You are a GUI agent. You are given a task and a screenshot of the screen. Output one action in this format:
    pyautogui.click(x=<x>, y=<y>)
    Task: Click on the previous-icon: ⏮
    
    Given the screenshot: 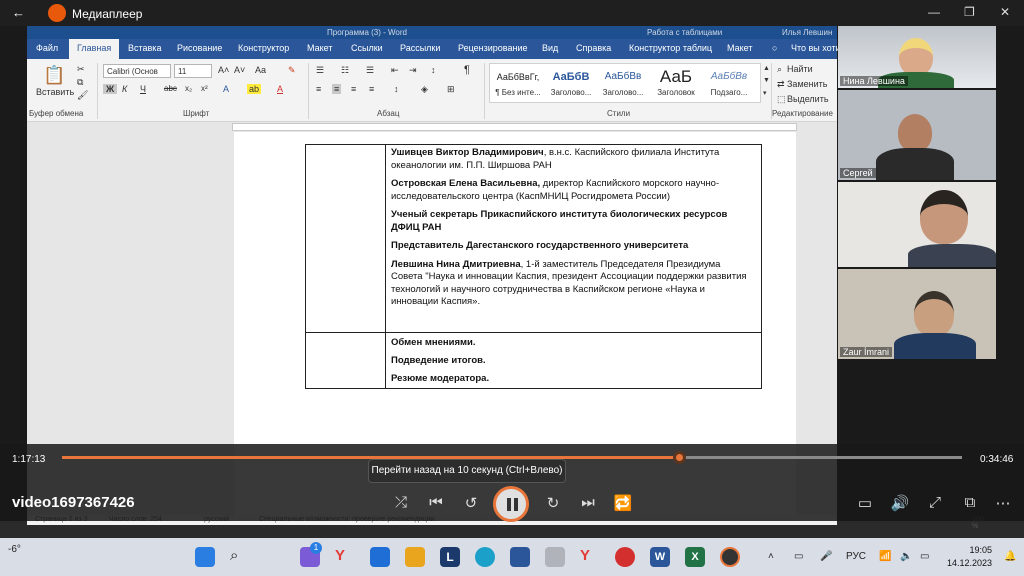 What is the action you would take?
    pyautogui.click(x=436, y=502)
    